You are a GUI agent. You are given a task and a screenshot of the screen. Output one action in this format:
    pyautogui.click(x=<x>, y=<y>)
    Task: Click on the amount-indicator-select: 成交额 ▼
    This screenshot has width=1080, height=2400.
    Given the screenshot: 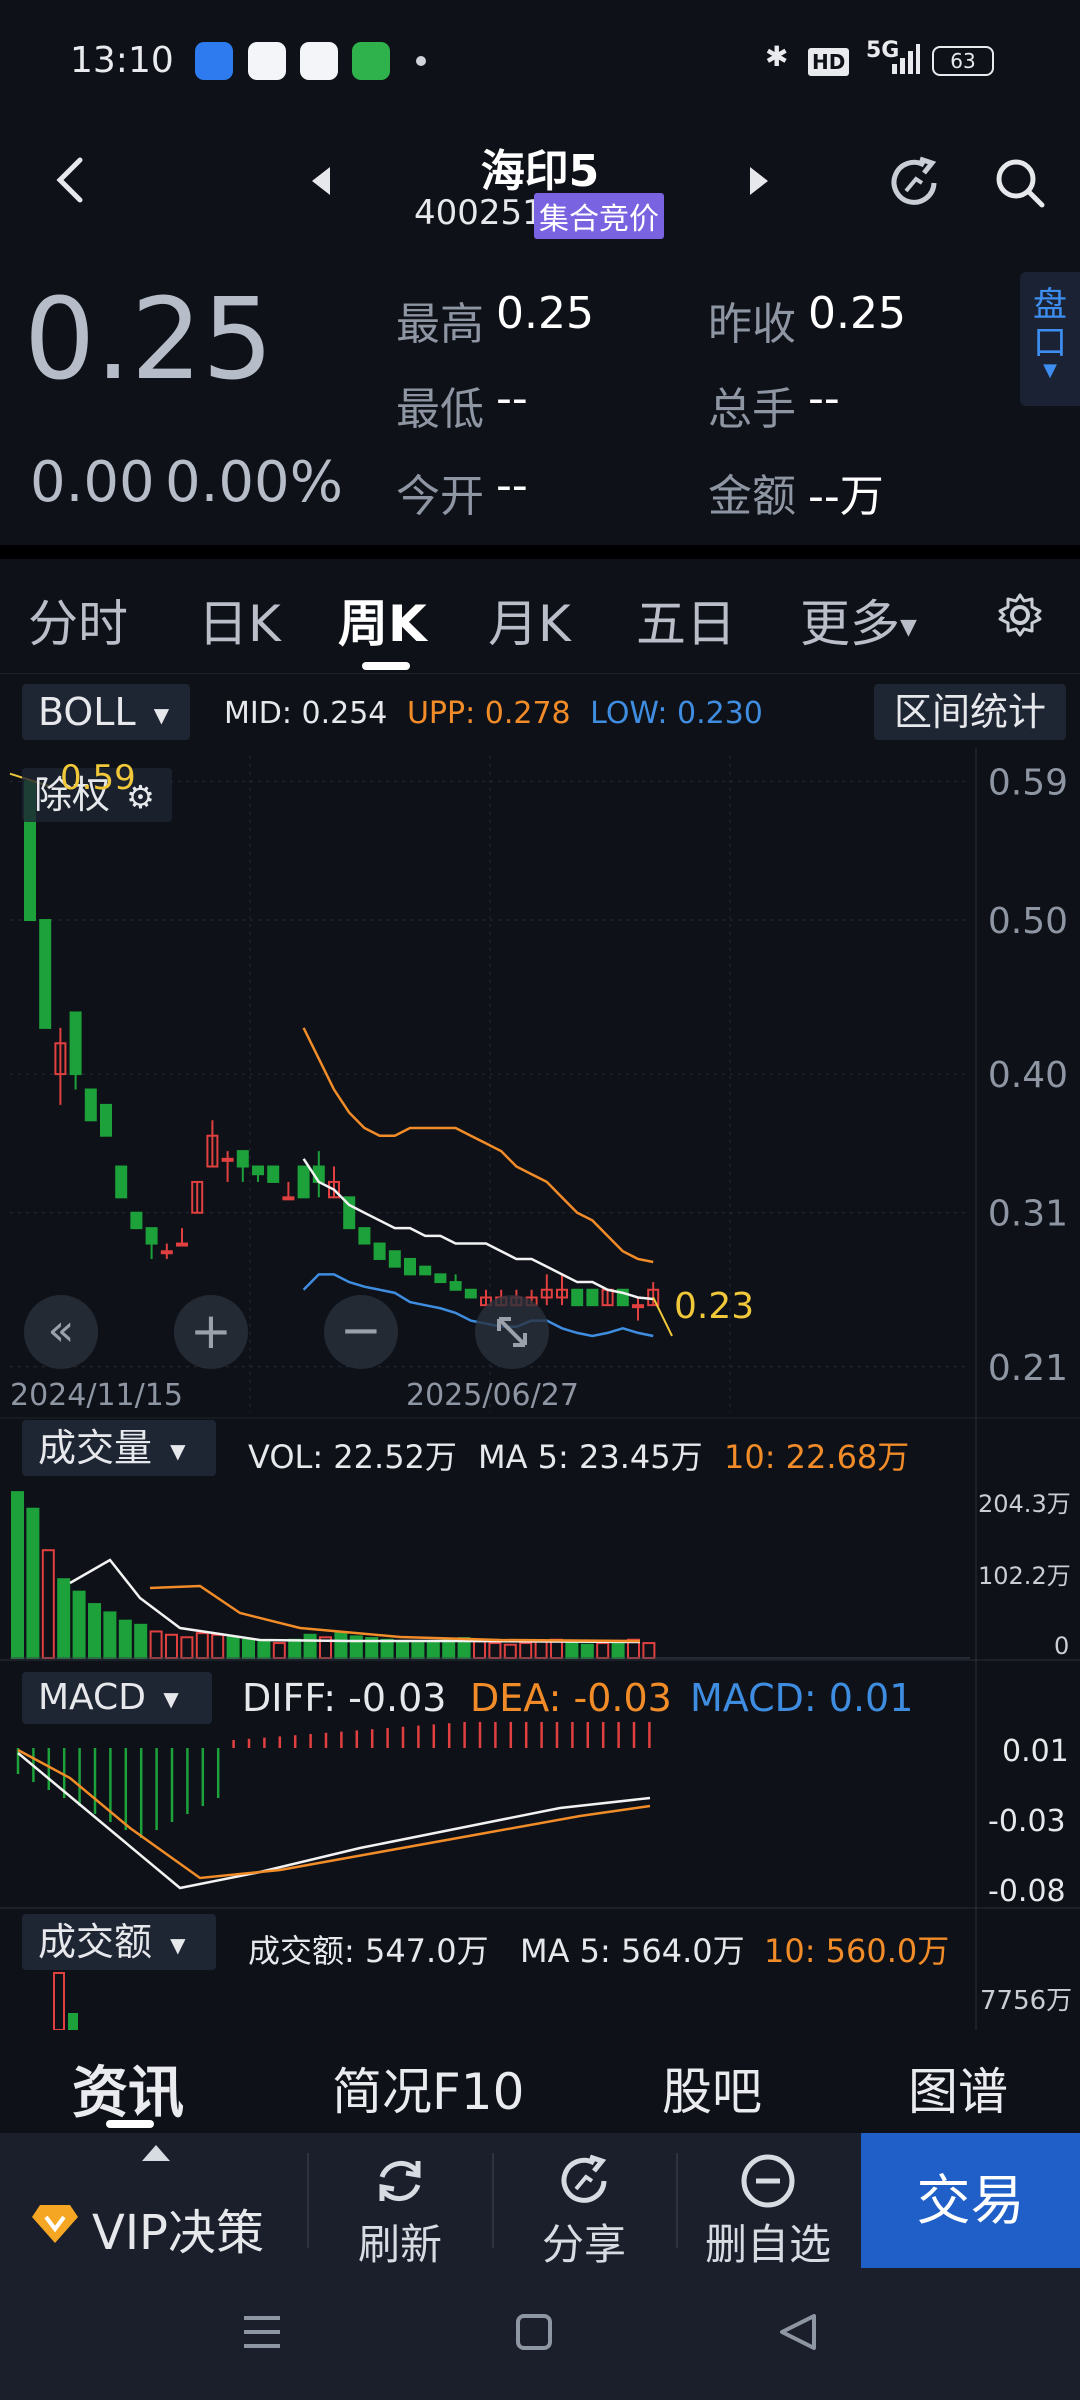 What is the action you would take?
    pyautogui.click(x=119, y=1942)
    